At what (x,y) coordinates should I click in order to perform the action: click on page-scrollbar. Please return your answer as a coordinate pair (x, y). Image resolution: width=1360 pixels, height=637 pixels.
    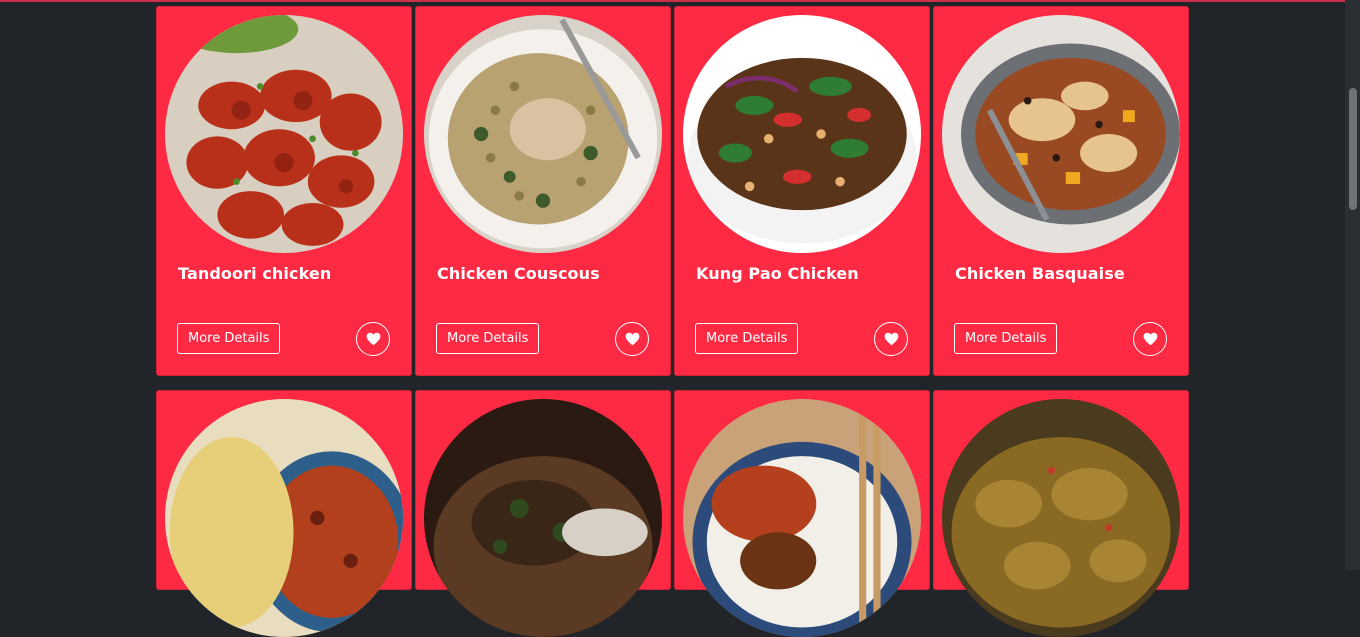
    Looking at the image, I should click on (1352, 285).